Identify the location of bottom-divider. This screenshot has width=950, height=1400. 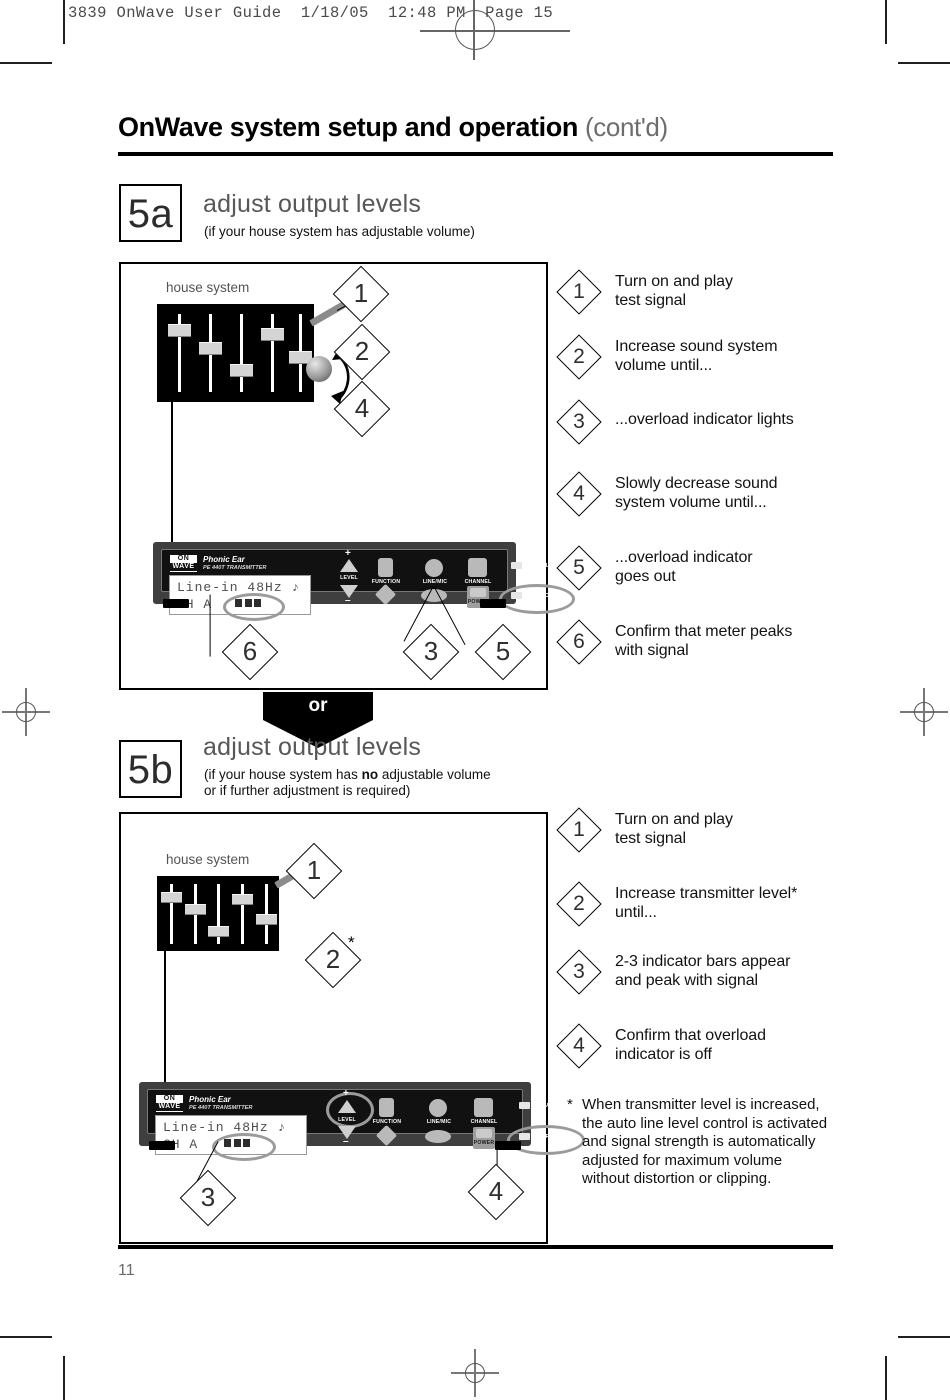
(475, 1247).